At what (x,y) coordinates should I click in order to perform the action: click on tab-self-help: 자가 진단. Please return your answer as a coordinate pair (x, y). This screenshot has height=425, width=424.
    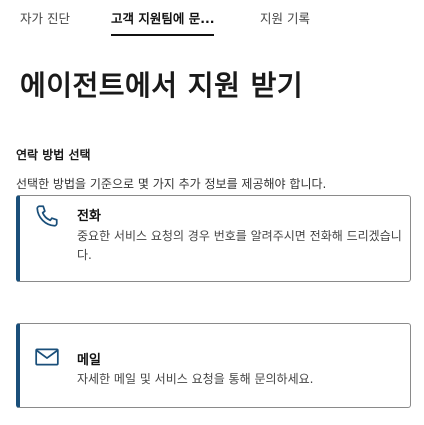
    Looking at the image, I should click on (45, 21).